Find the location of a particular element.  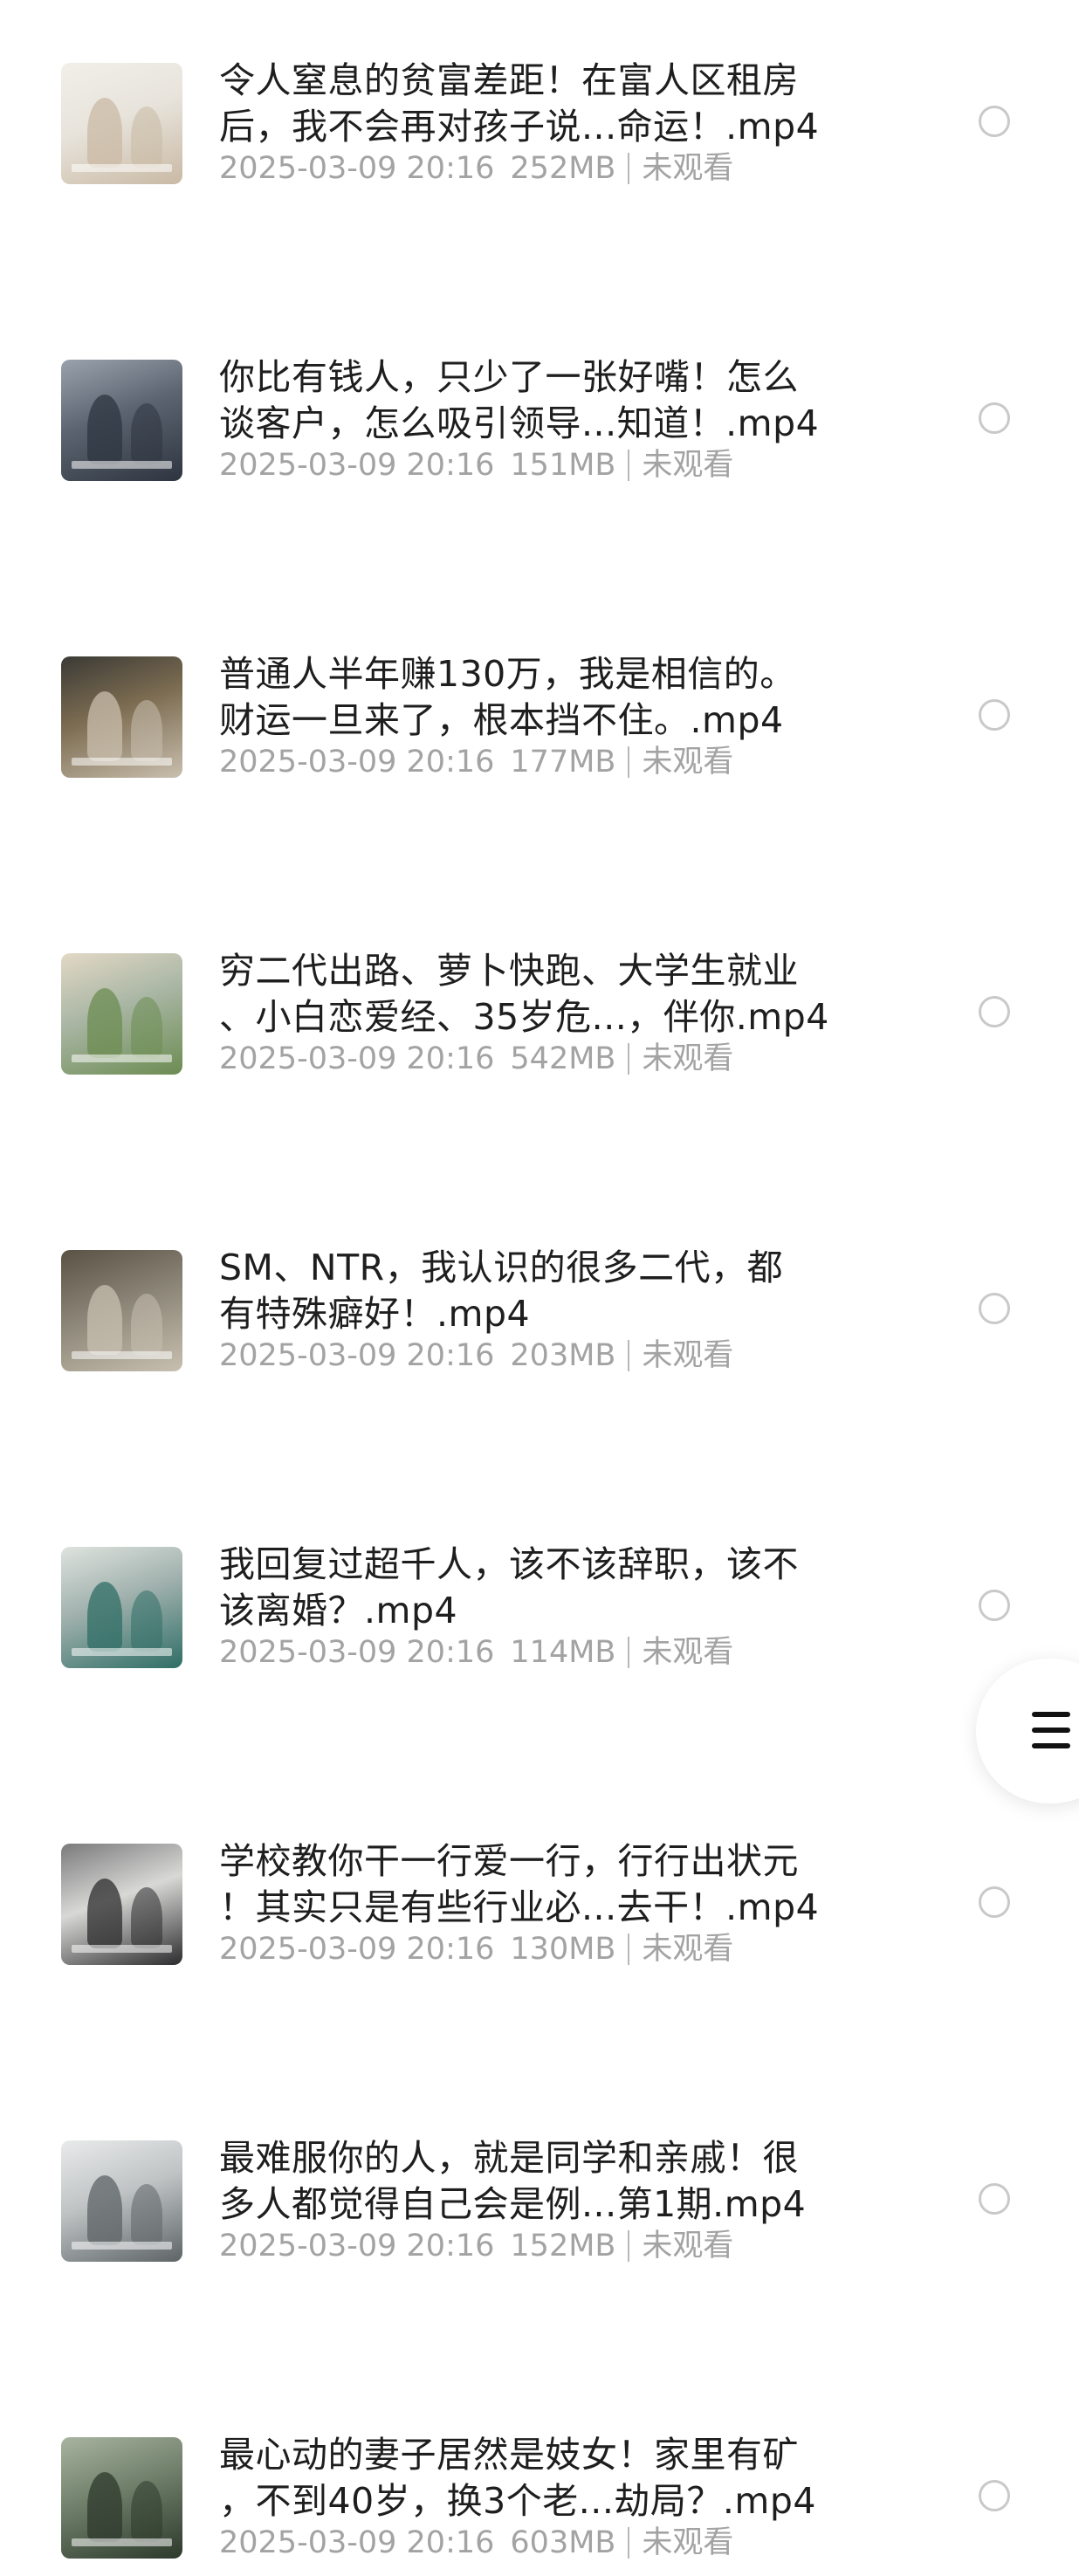

file-title: 你比有钱人，只少了一张好嘴！怎么 谈客户，怎么吸引领导...知道！.mp4 is located at coordinates (551, 401).